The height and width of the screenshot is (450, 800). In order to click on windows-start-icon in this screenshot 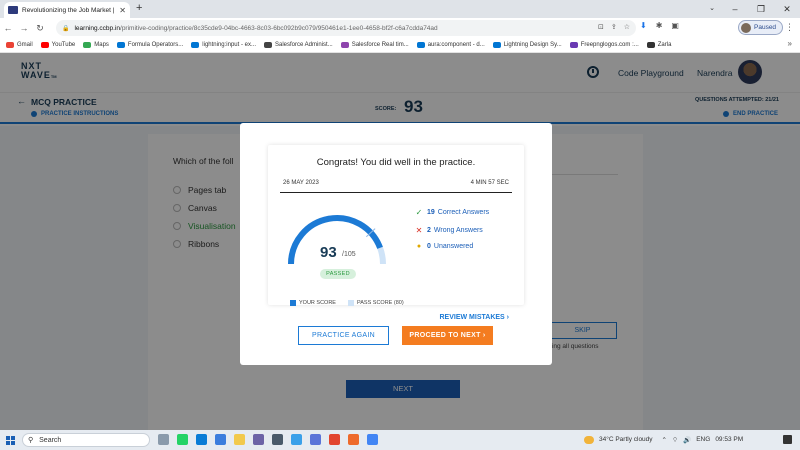, I will do `click(10, 440)`.